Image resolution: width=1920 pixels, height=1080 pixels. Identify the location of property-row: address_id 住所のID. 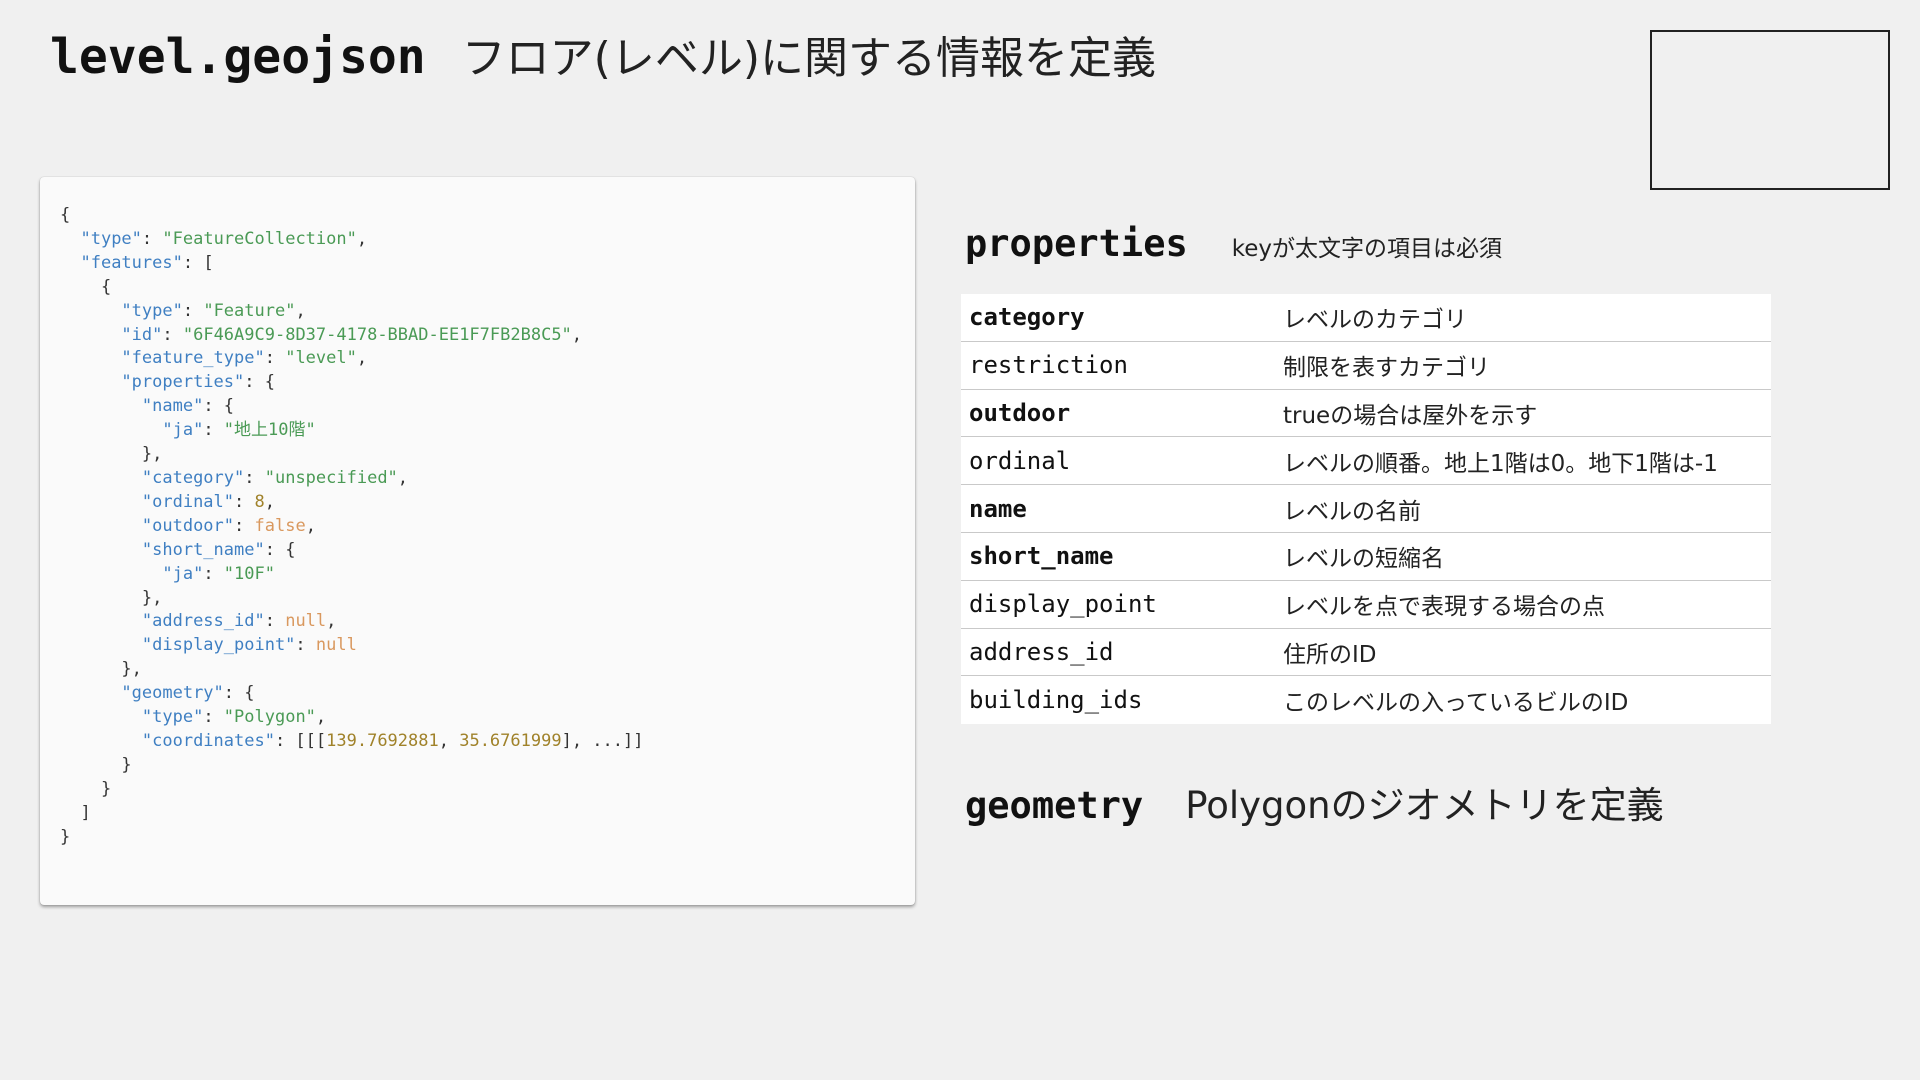
(1366, 653).